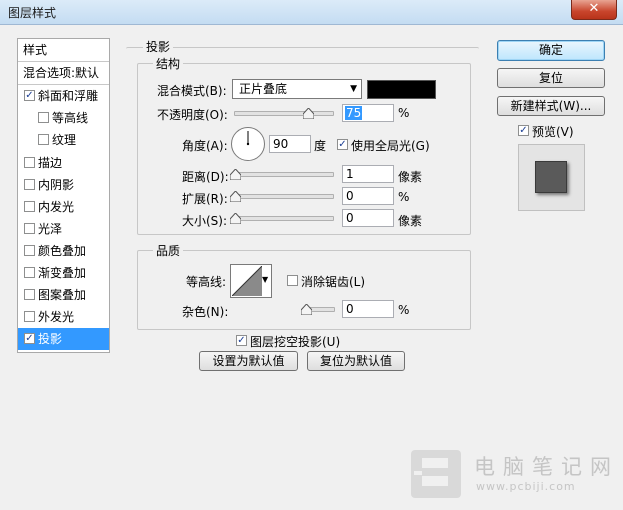 The width and height of the screenshot is (623, 510). What do you see at coordinates (404, 310) in the screenshot?
I see `noise-unit: %` at bounding box center [404, 310].